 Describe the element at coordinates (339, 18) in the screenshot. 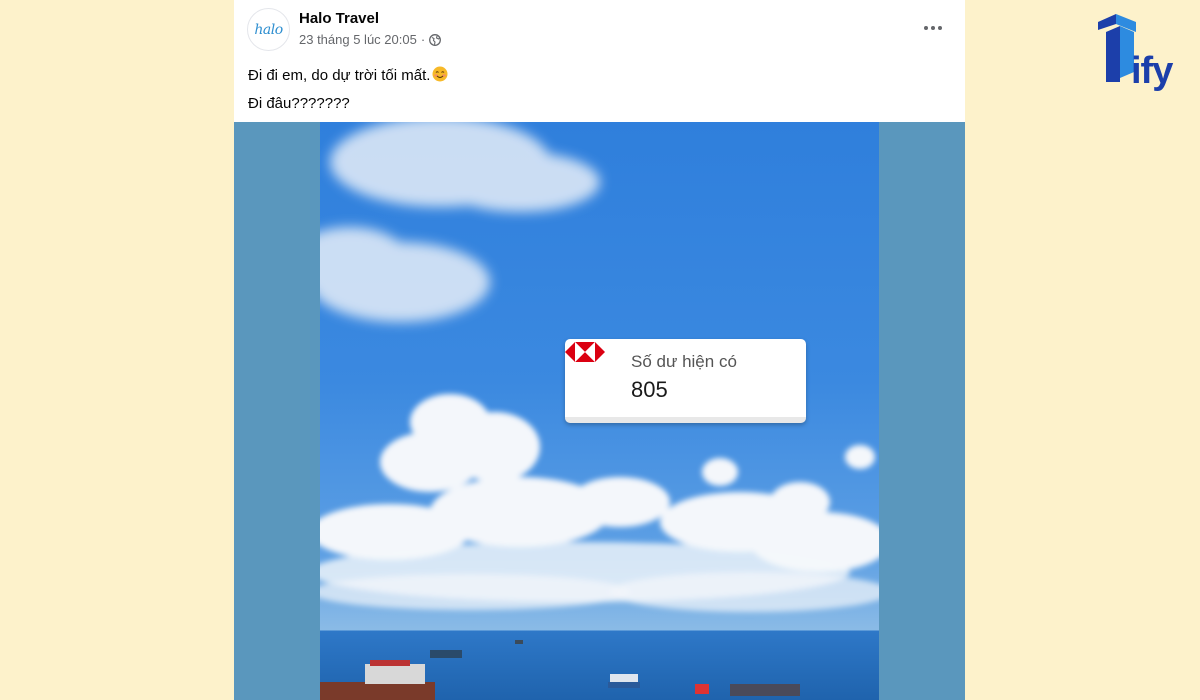

I see `author-name: Halo Travel` at that location.